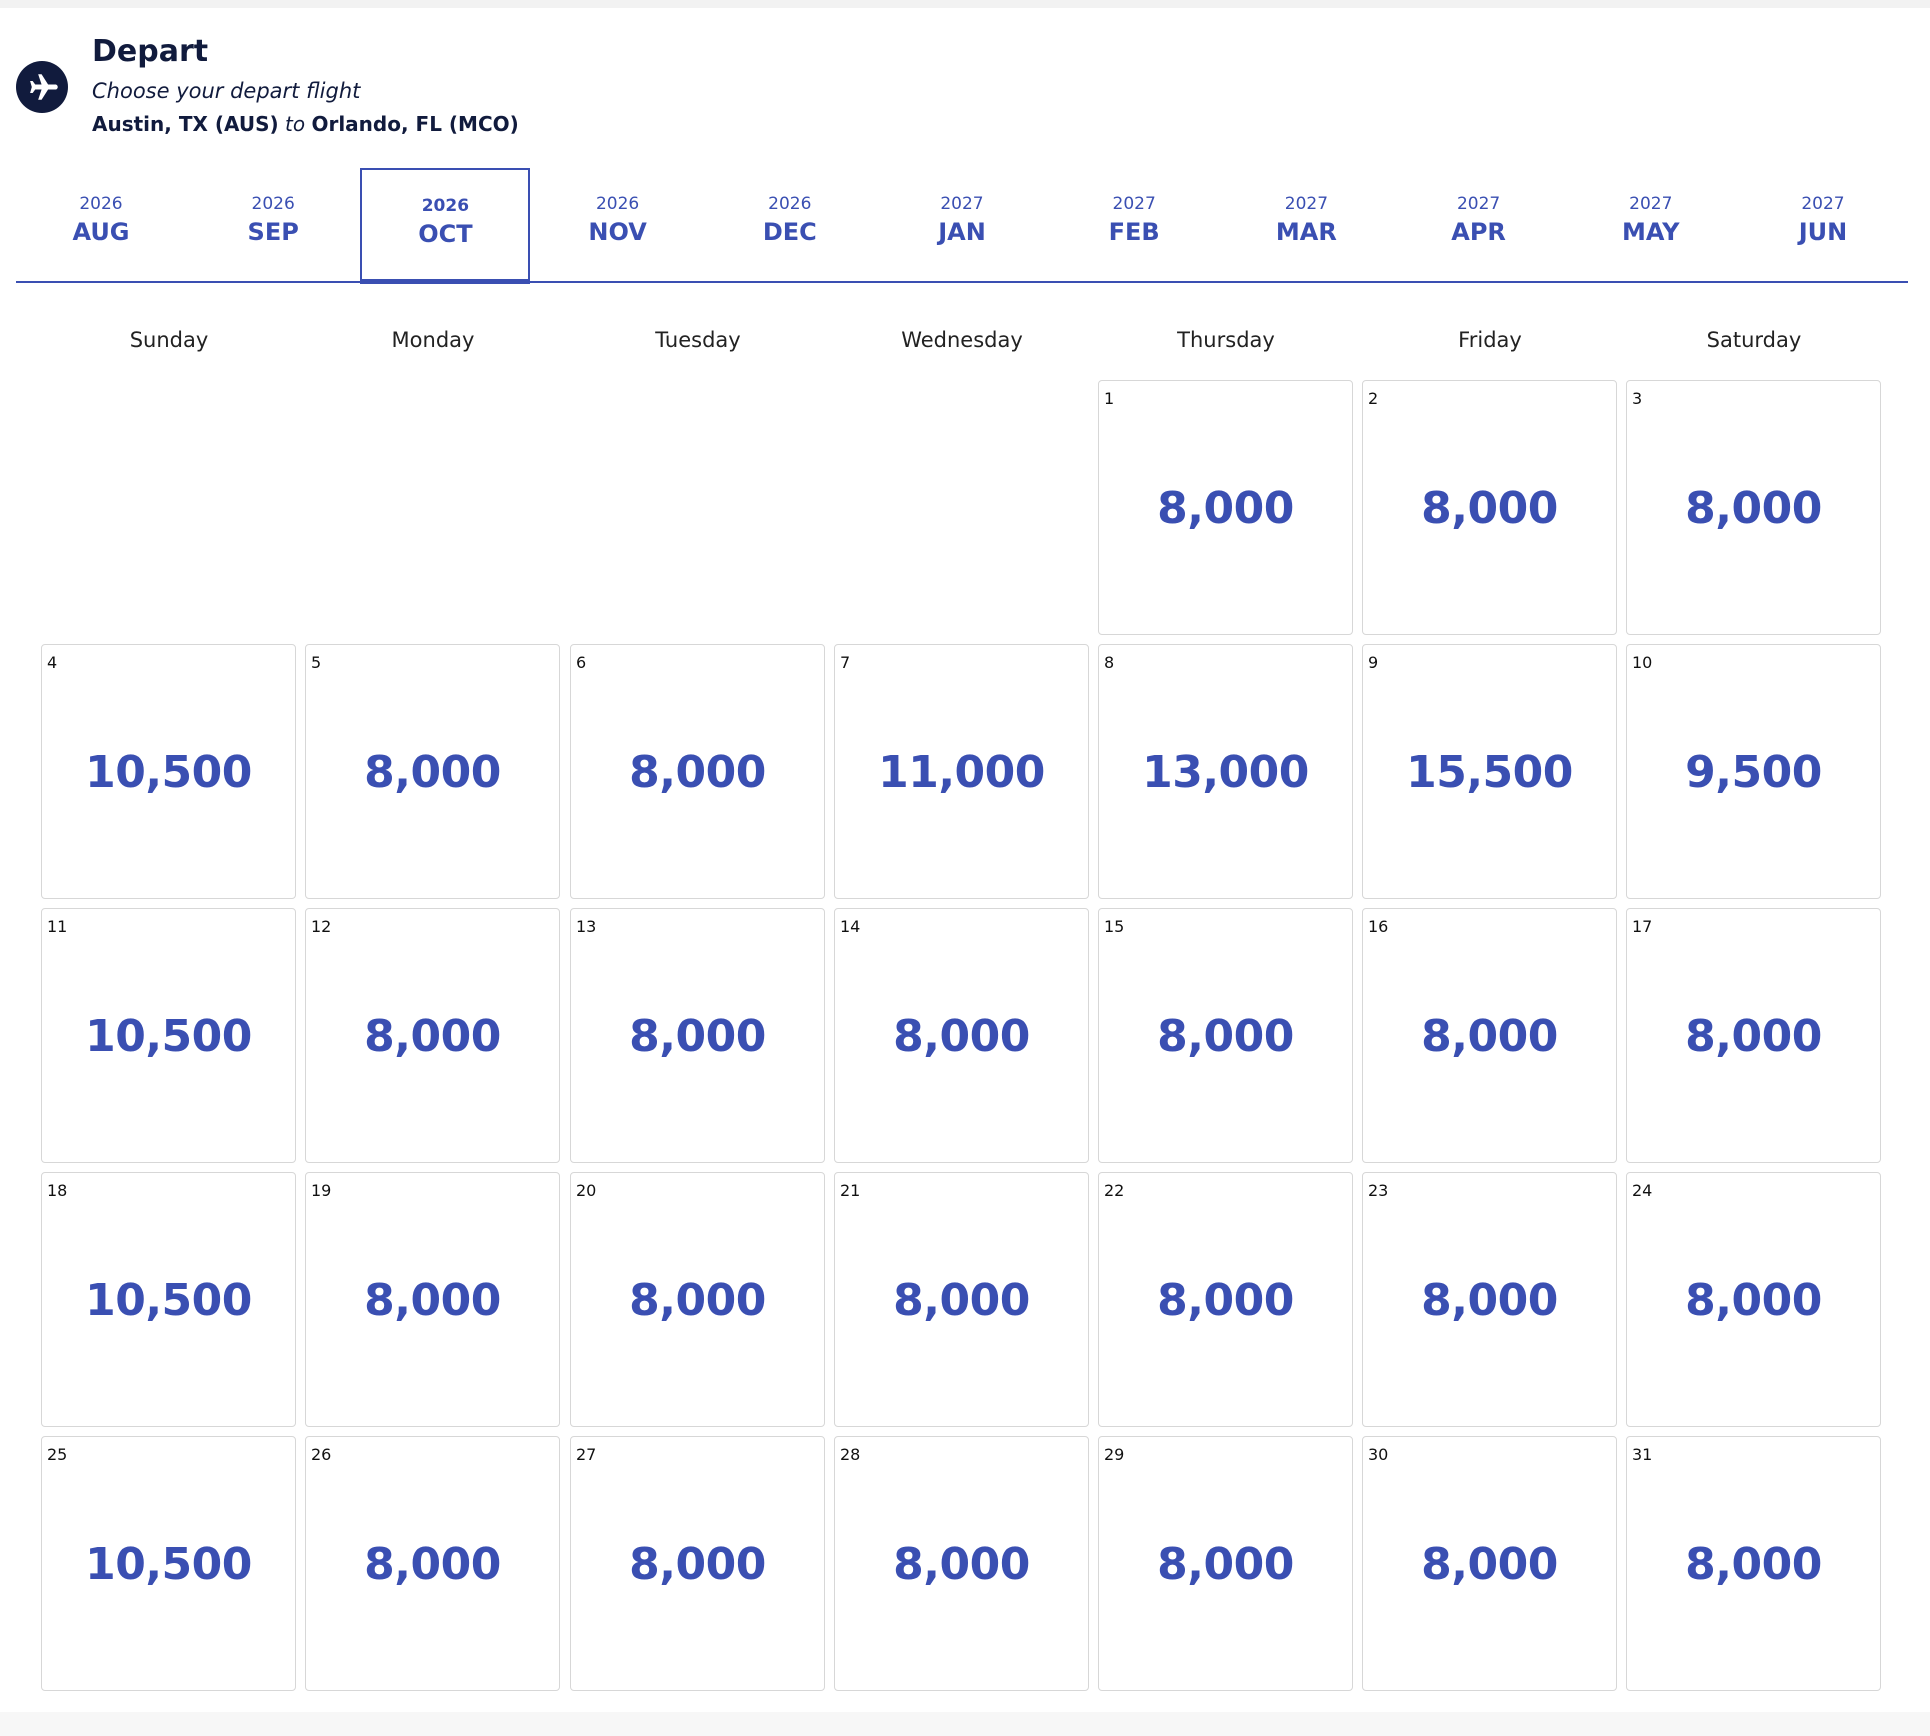  I want to click on tab-month: APR, so click(1478, 232).